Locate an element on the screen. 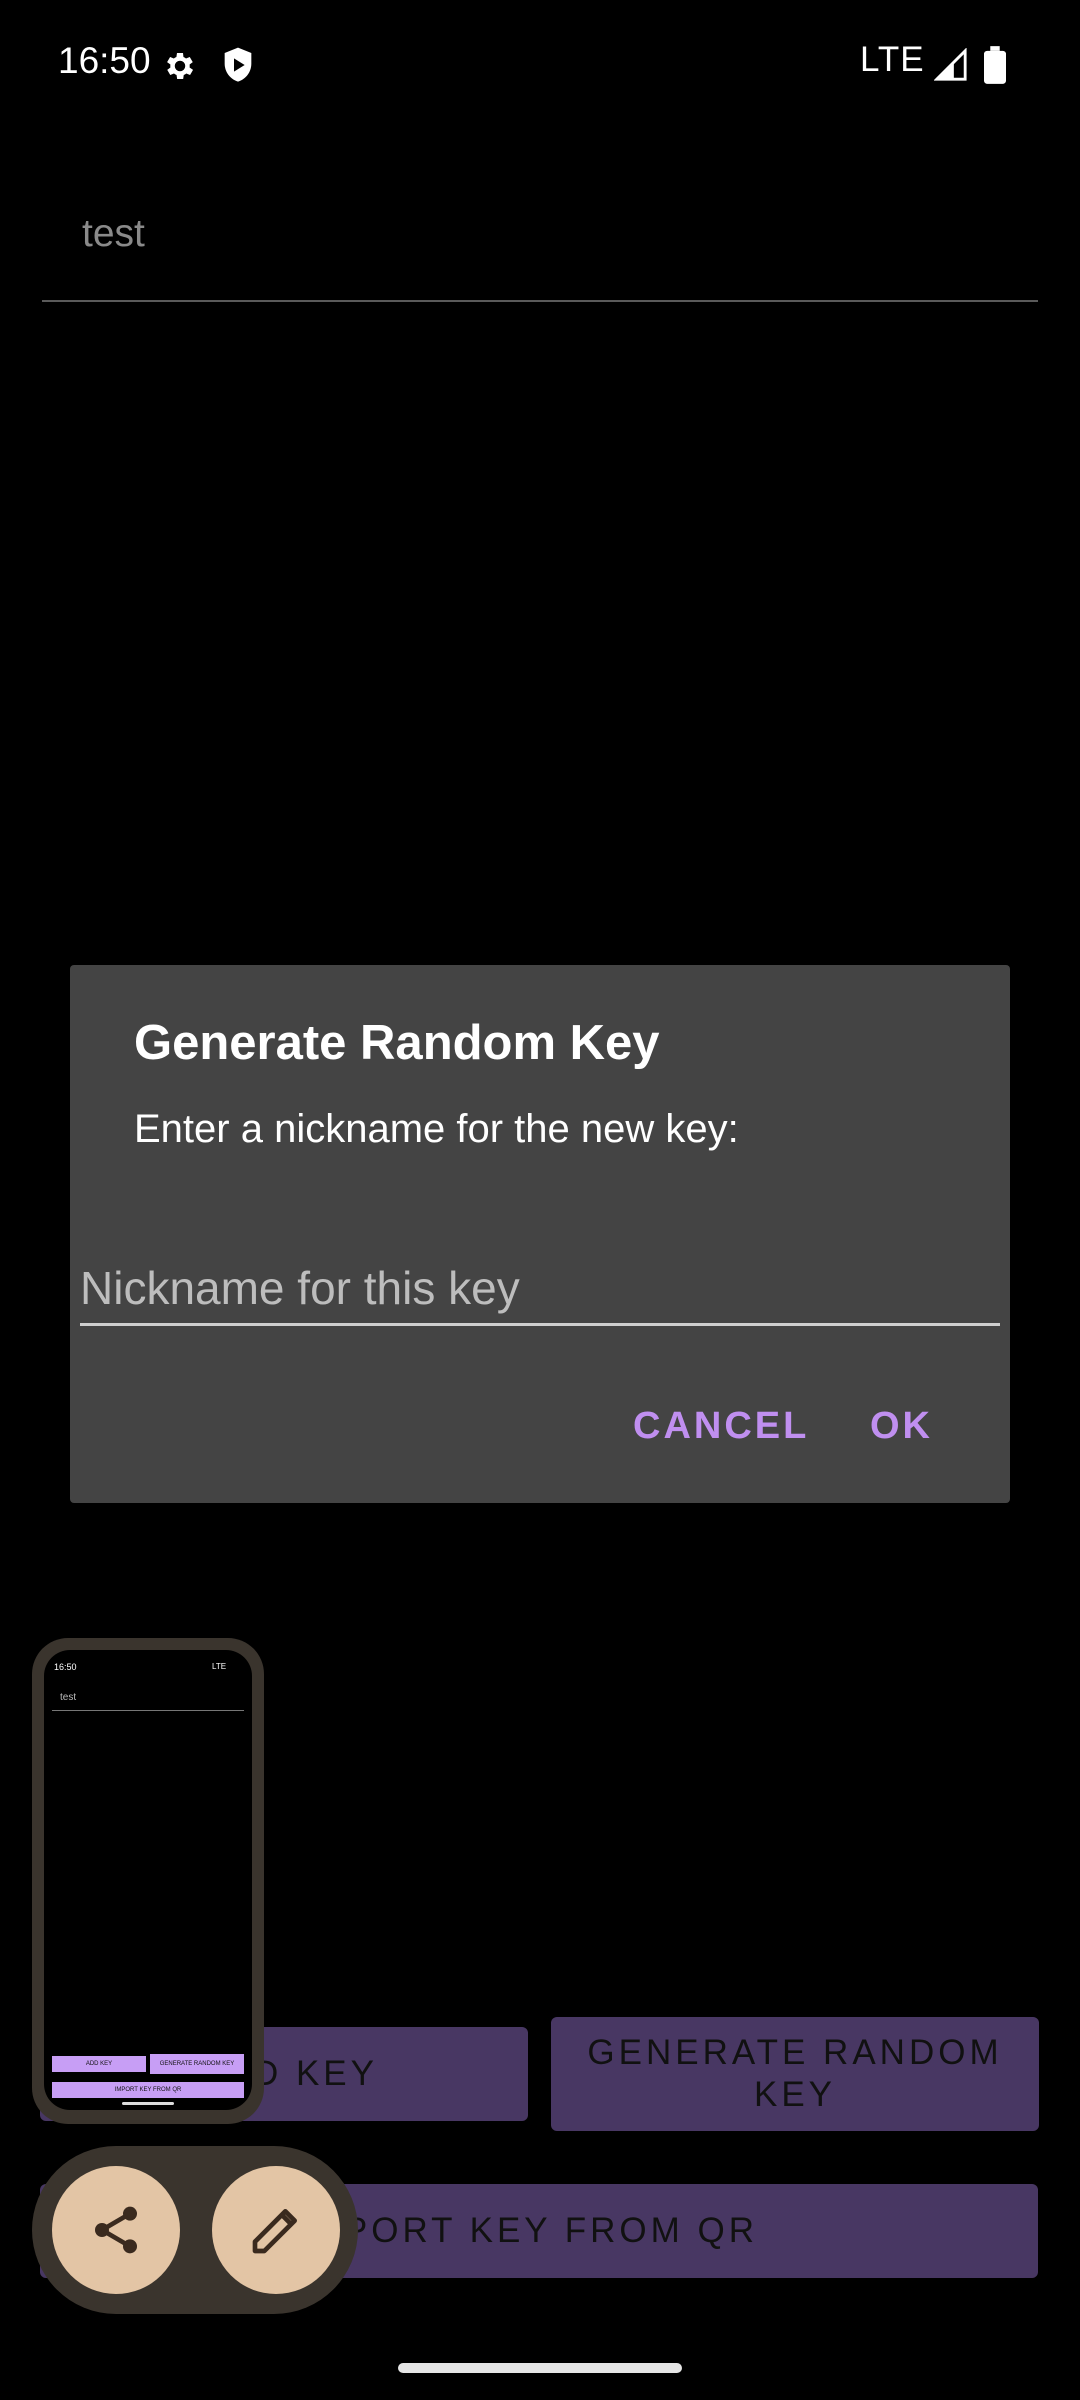  nickname-field-background: test is located at coordinates (113, 234).